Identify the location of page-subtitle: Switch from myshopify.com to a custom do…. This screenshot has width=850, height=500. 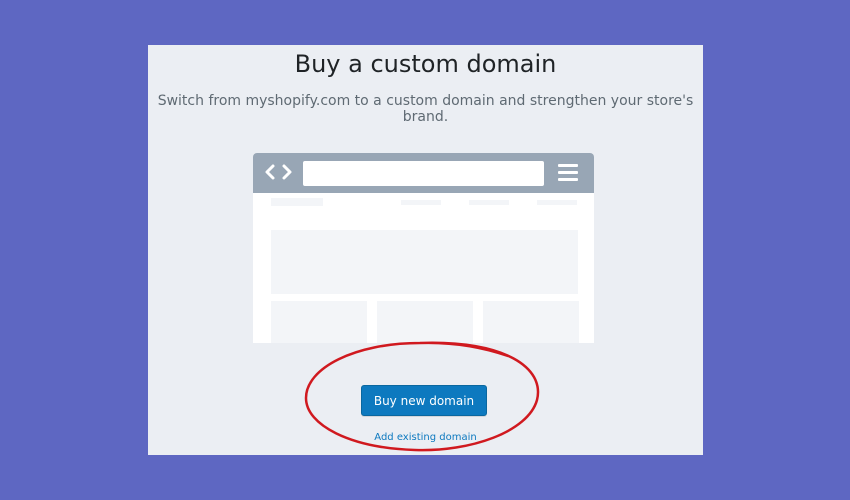
(425, 109).